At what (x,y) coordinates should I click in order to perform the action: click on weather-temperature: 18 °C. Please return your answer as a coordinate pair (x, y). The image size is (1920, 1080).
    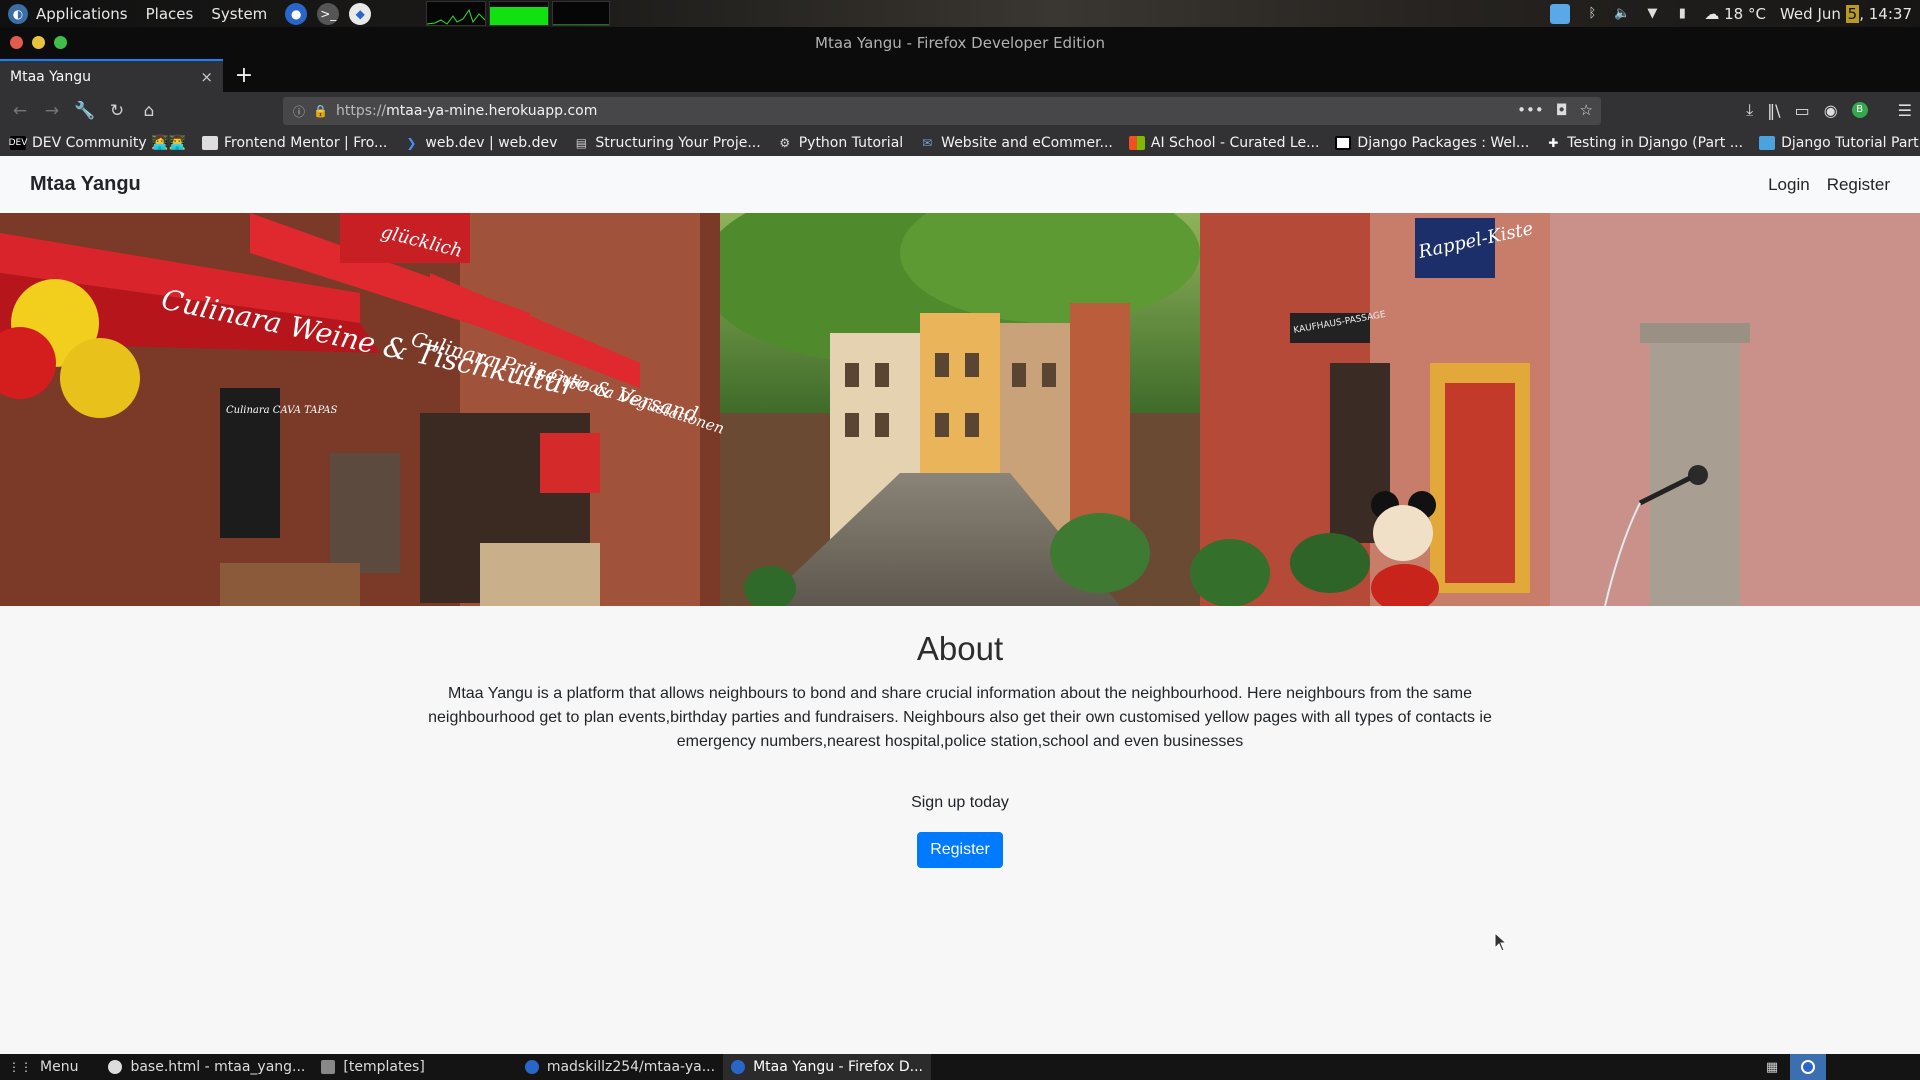
    Looking at the image, I should click on (1745, 13).